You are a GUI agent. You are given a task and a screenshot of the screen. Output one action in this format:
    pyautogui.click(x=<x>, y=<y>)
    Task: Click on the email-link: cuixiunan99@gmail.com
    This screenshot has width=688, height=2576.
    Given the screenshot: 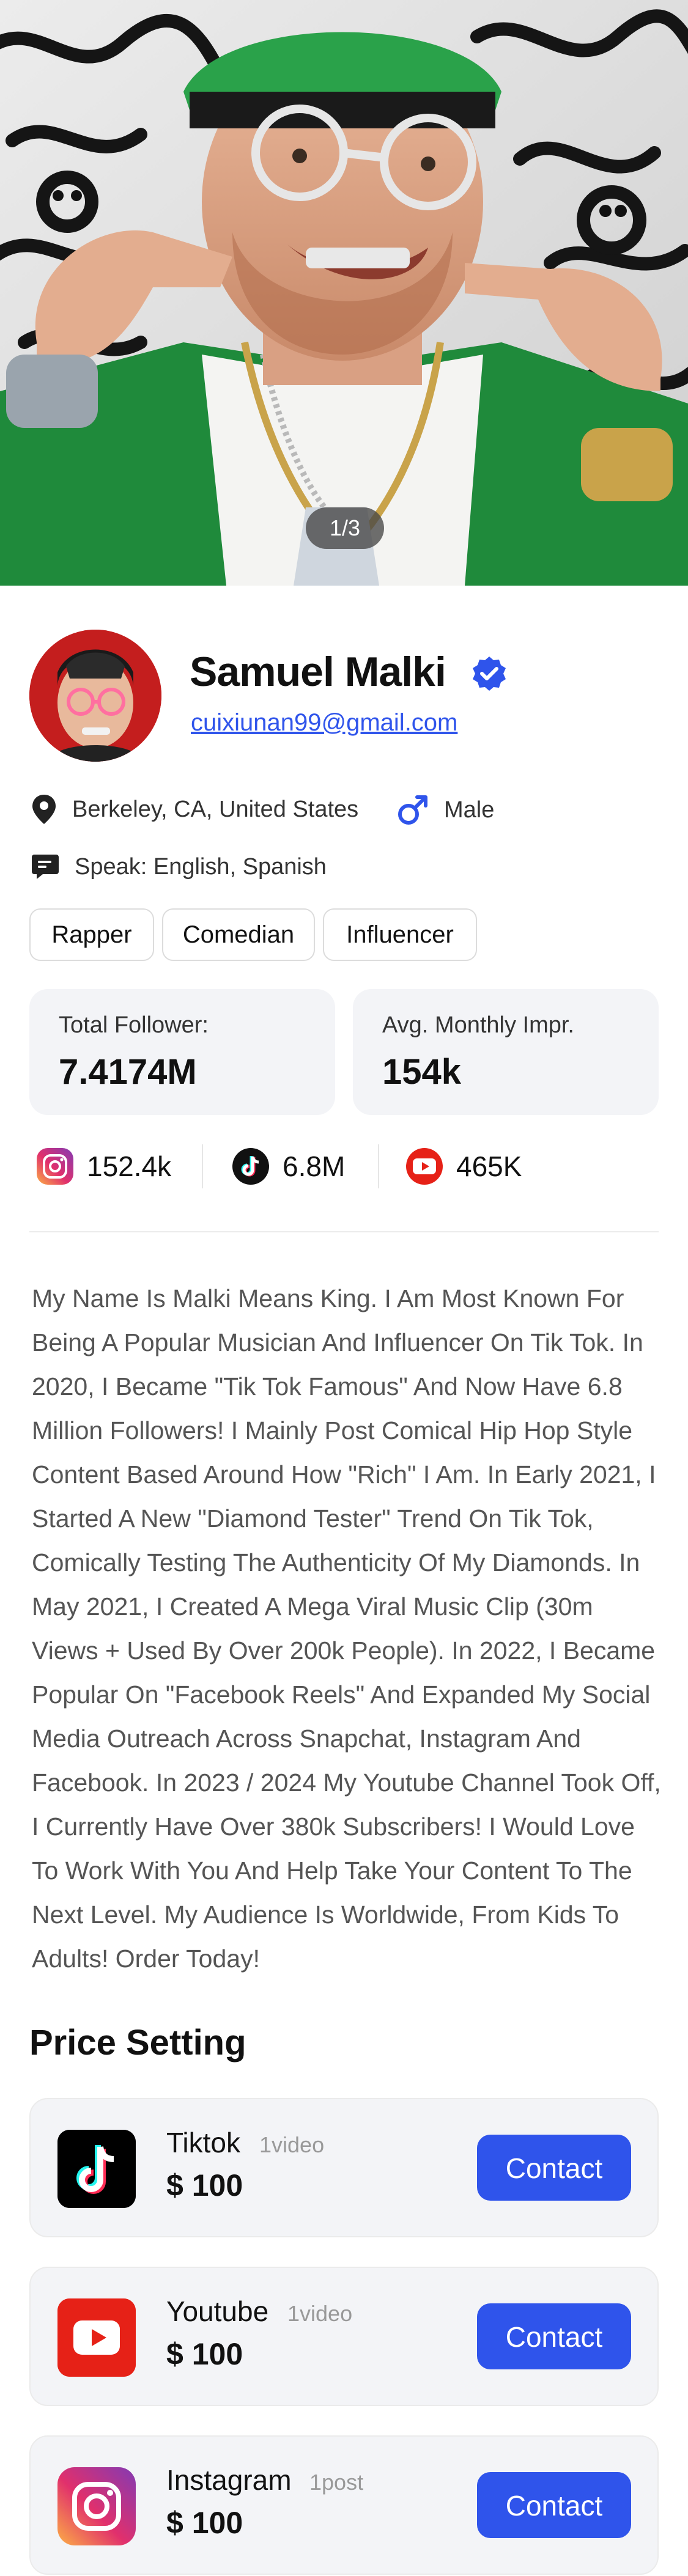 What is the action you would take?
    pyautogui.click(x=324, y=723)
    